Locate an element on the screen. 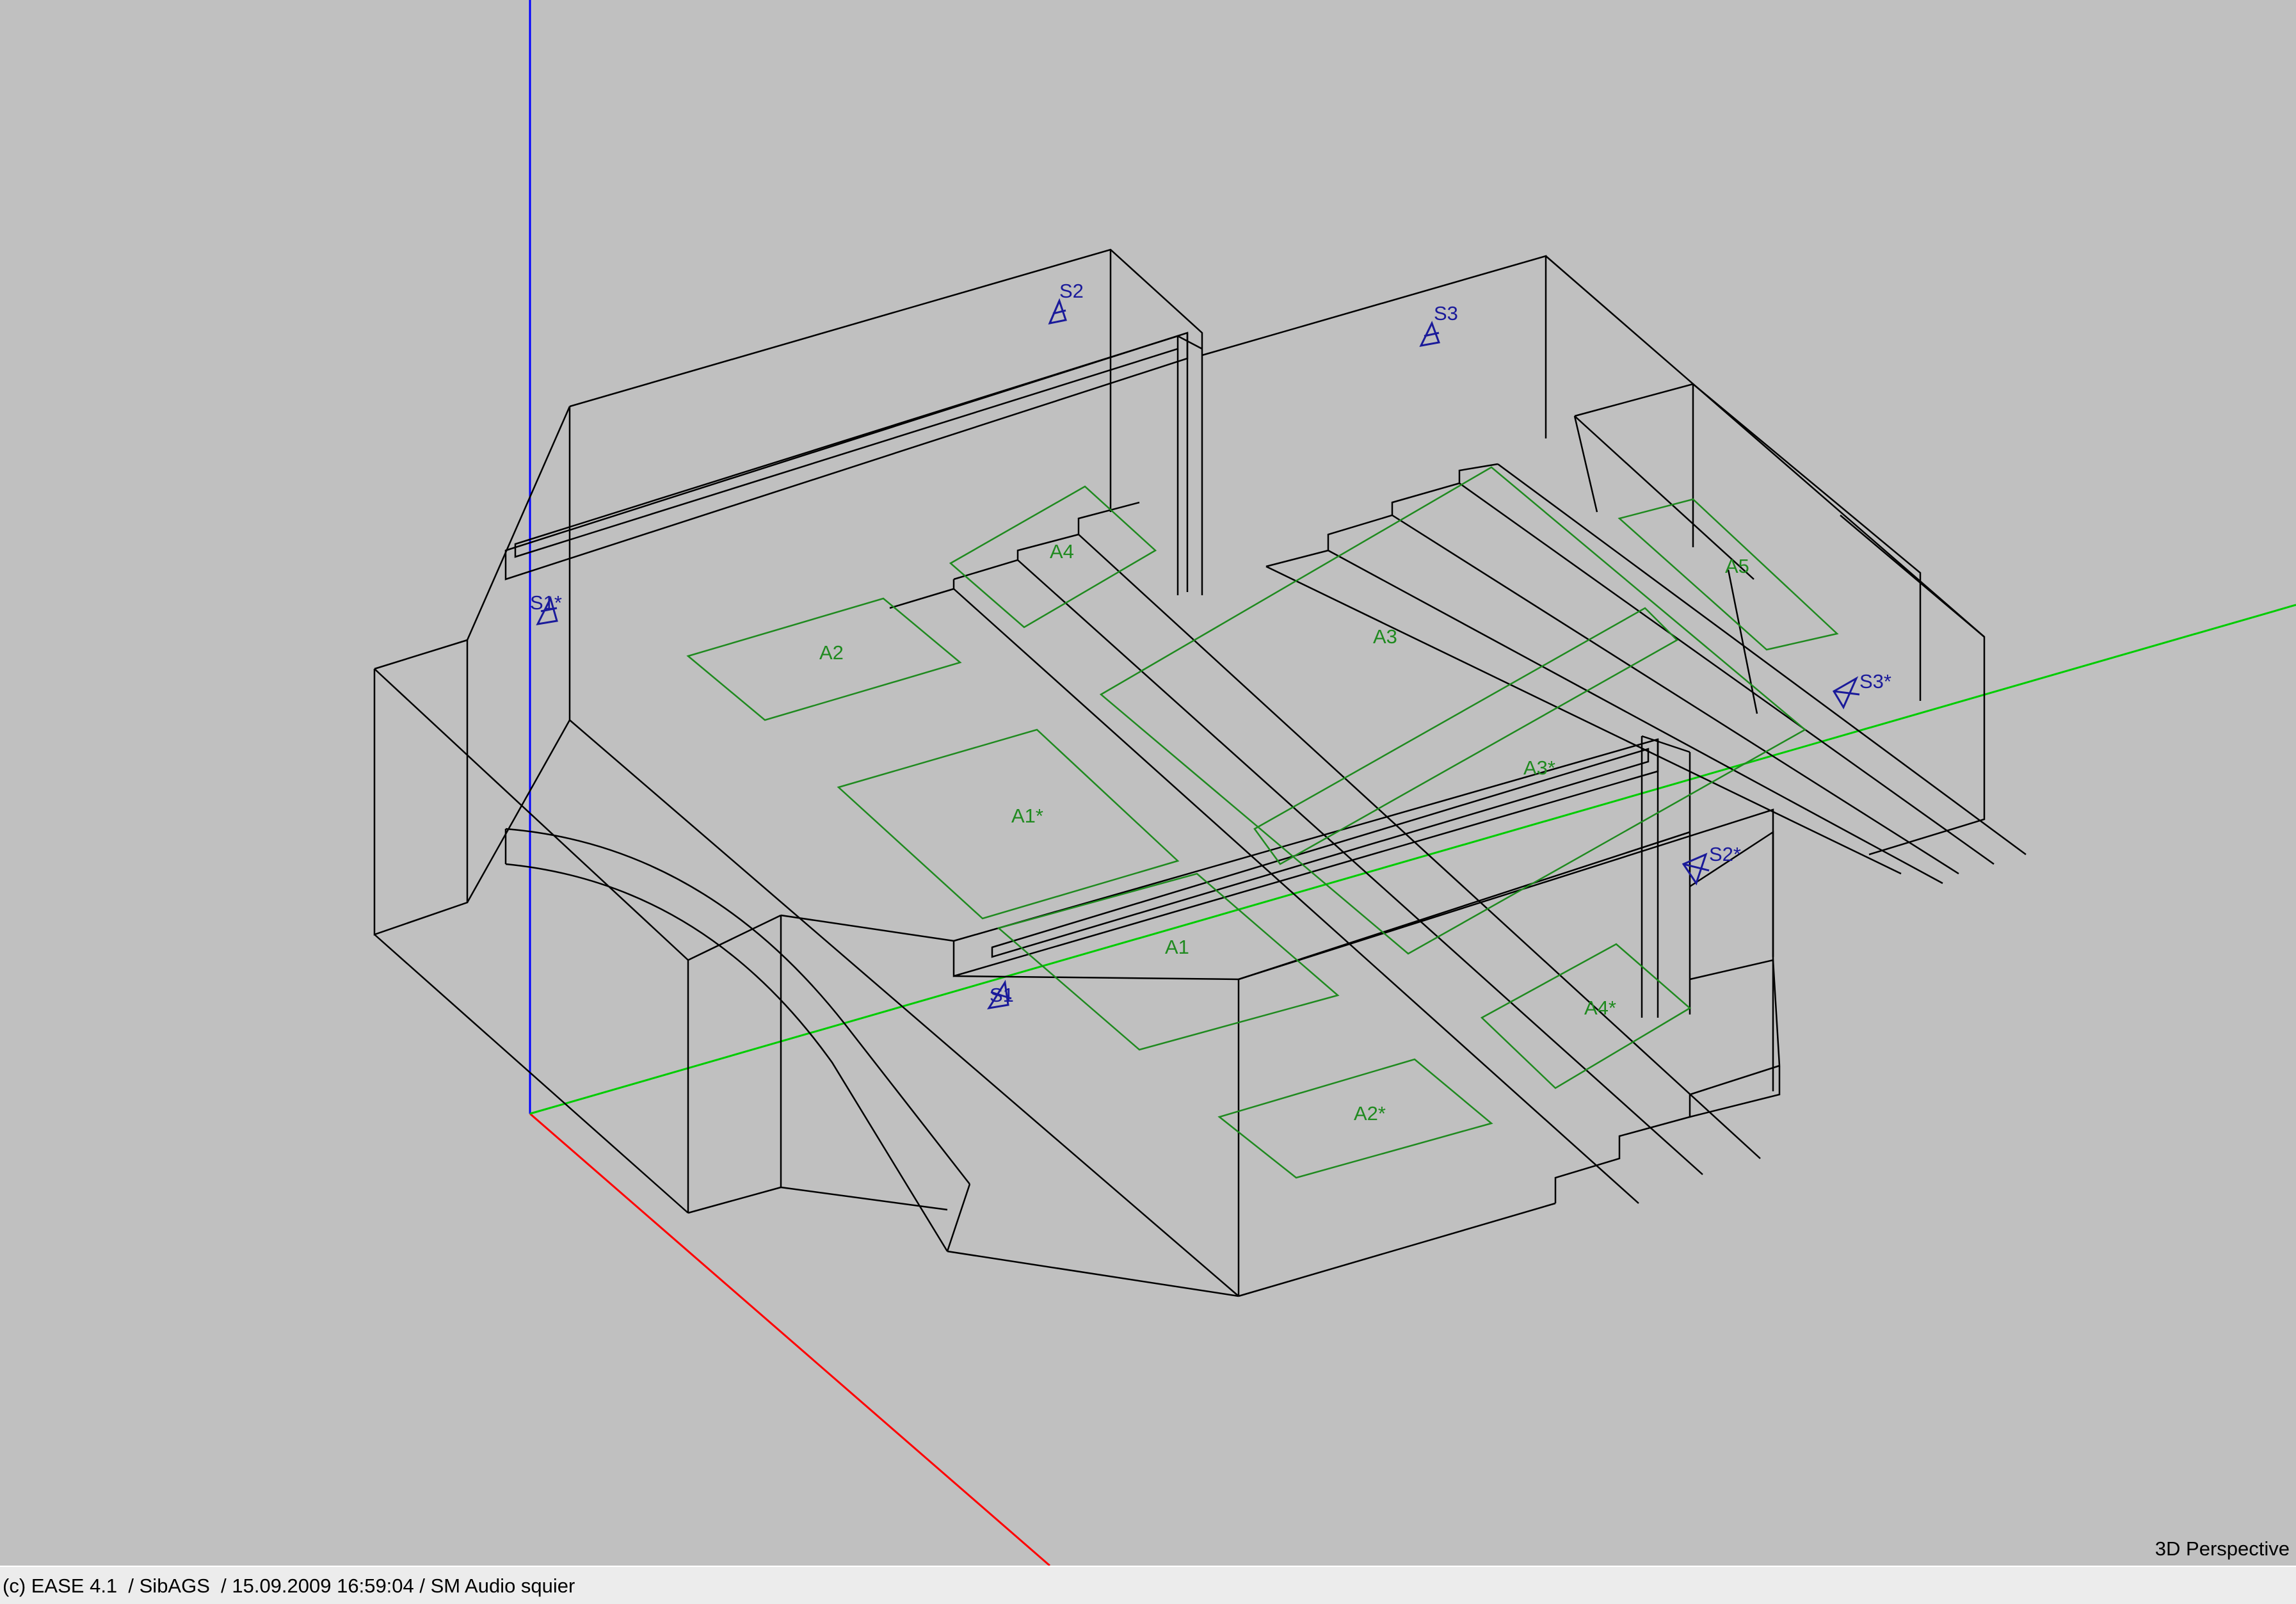 The image size is (2296, 1604). area-A3-label: A3 is located at coordinates (1385, 636).